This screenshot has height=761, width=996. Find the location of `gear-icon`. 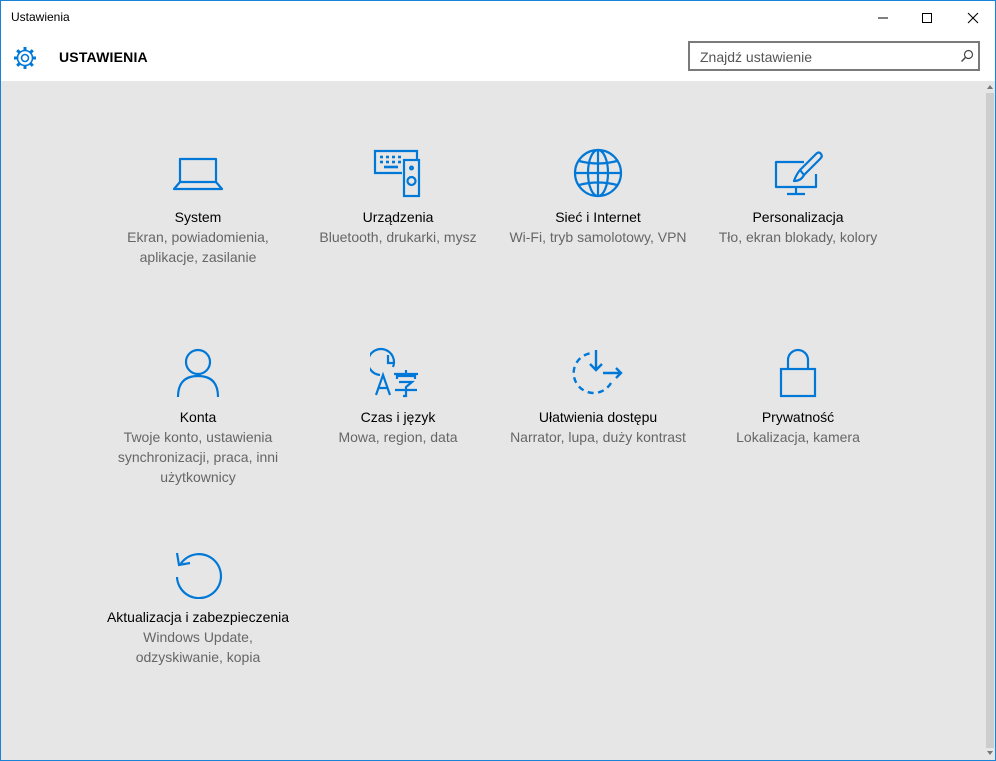

gear-icon is located at coordinates (25, 58).